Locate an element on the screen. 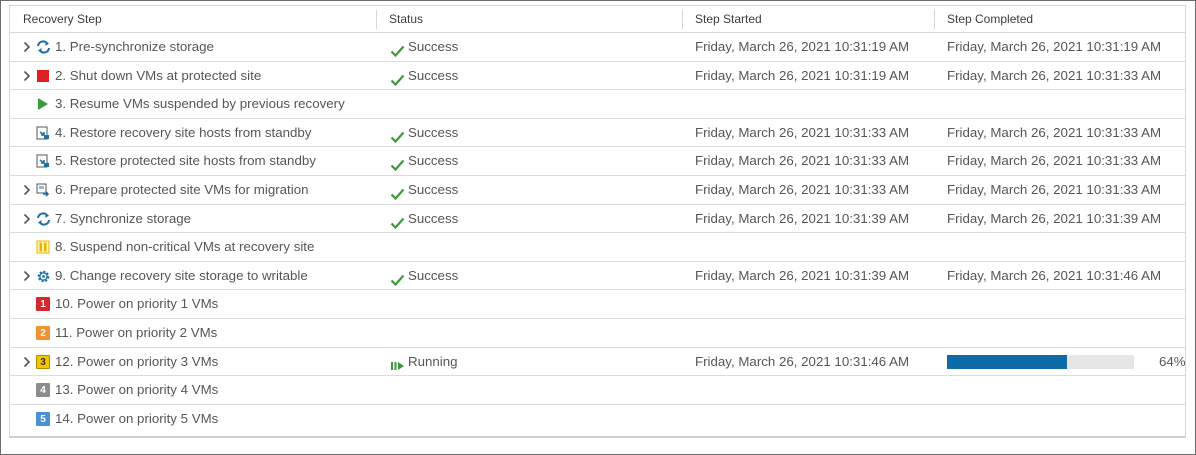 The image size is (1196, 455). priority-number: 2 is located at coordinates (43, 332).